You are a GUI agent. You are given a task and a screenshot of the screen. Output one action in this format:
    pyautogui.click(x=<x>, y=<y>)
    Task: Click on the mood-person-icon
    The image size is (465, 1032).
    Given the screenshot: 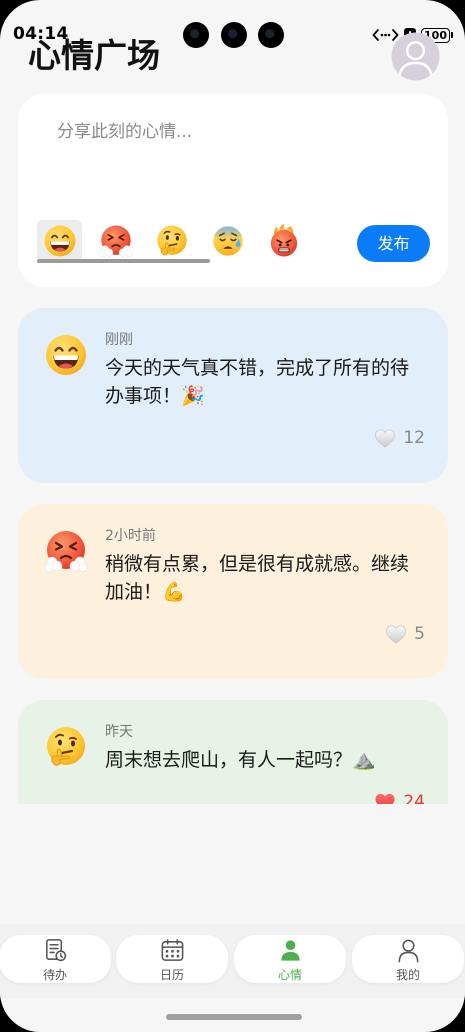 What is the action you would take?
    pyautogui.click(x=290, y=950)
    